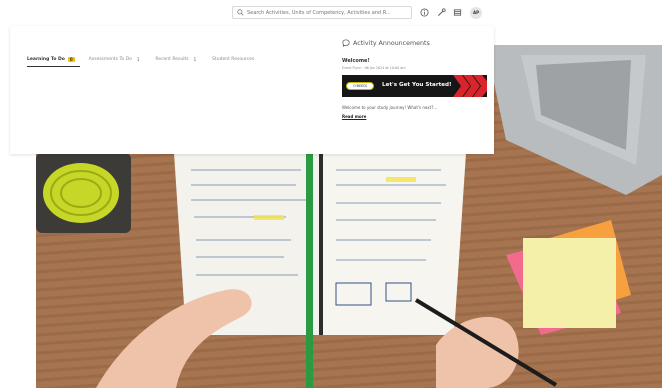  Describe the element at coordinates (424, 12) in the screenshot. I see `info-icon` at that location.